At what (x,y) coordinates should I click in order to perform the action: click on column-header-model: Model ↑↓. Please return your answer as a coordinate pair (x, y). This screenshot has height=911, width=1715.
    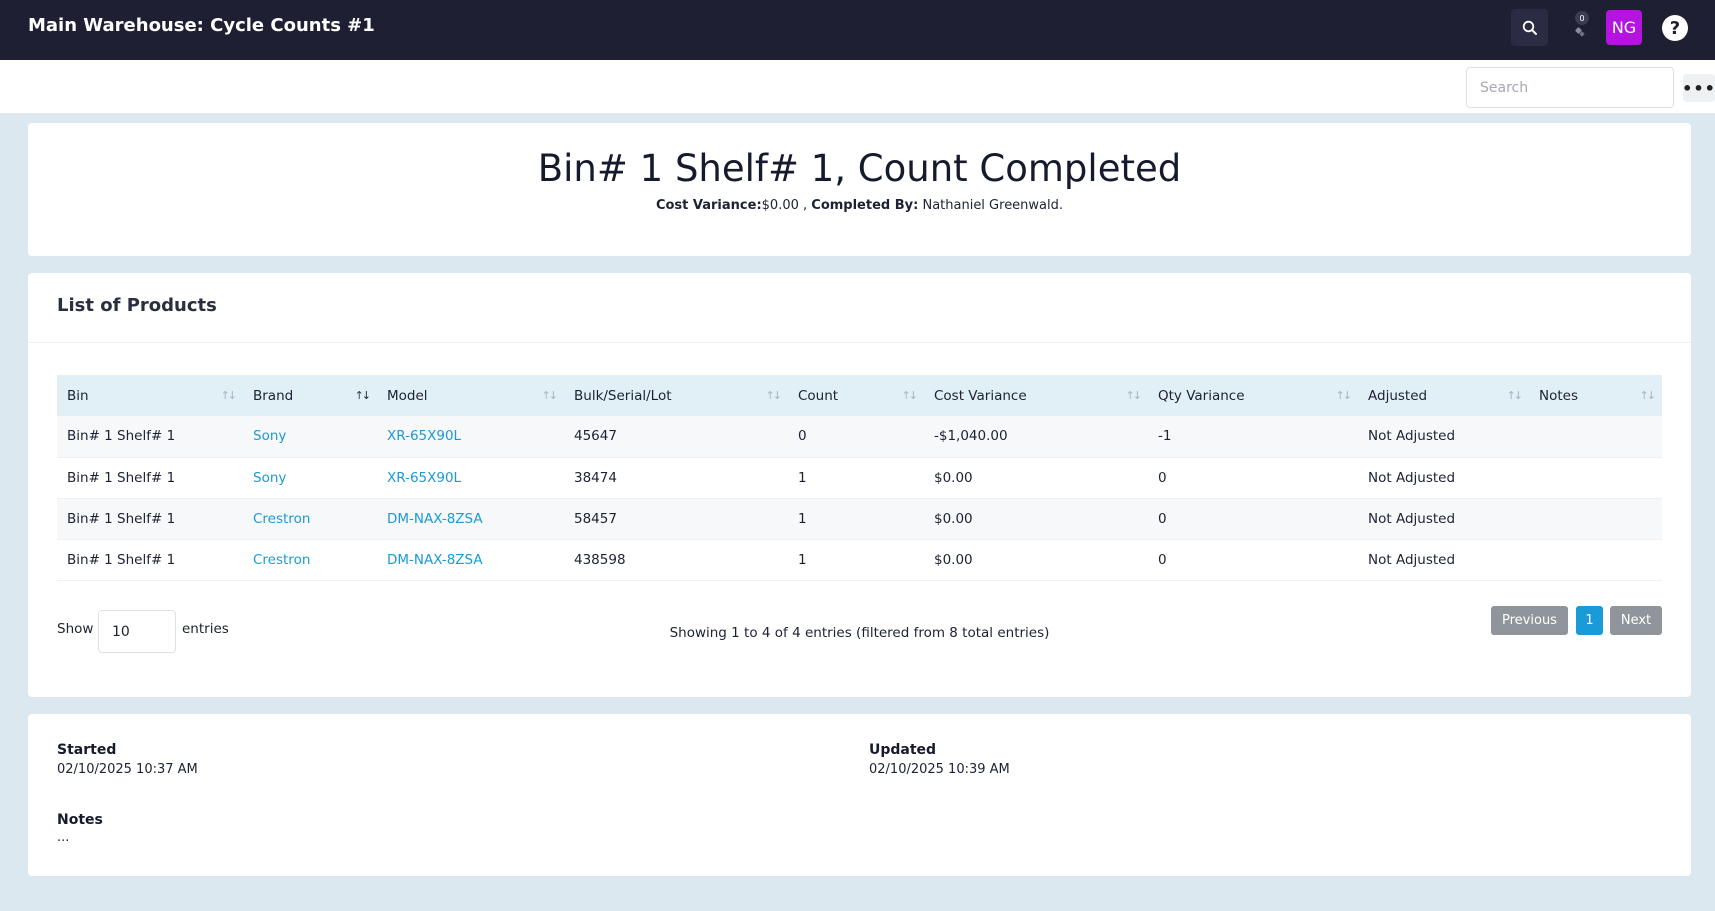
    Looking at the image, I should click on (470, 395).